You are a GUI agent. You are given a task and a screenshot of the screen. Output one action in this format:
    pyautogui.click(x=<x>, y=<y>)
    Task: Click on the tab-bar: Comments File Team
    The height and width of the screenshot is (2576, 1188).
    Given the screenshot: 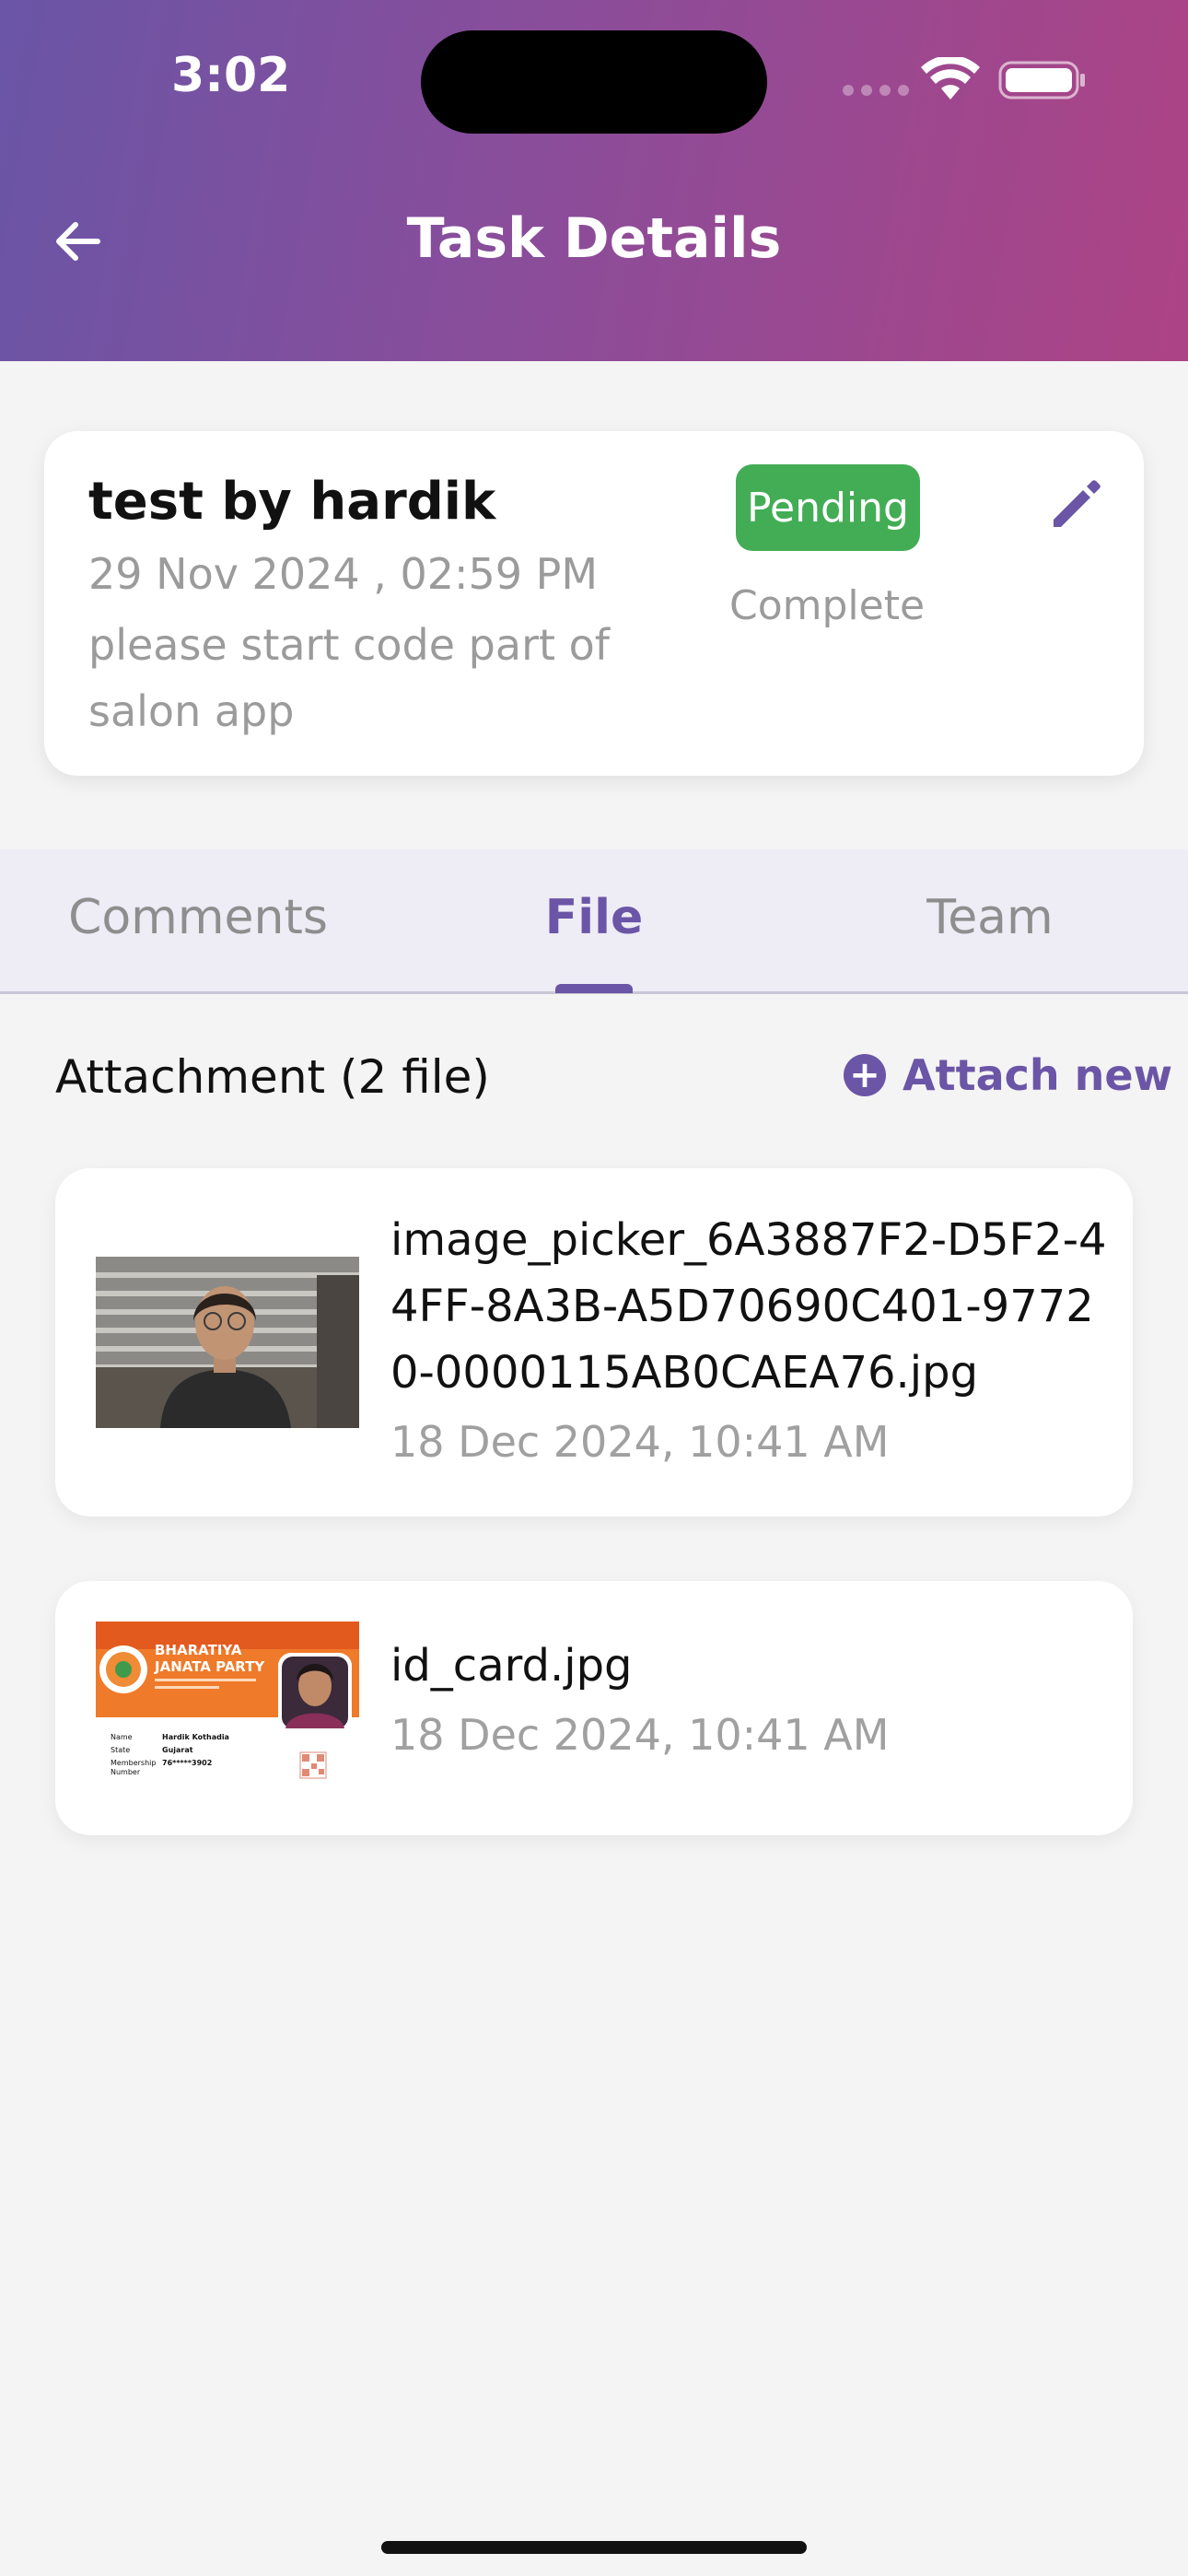 What is the action you would take?
    pyautogui.click(x=594, y=921)
    